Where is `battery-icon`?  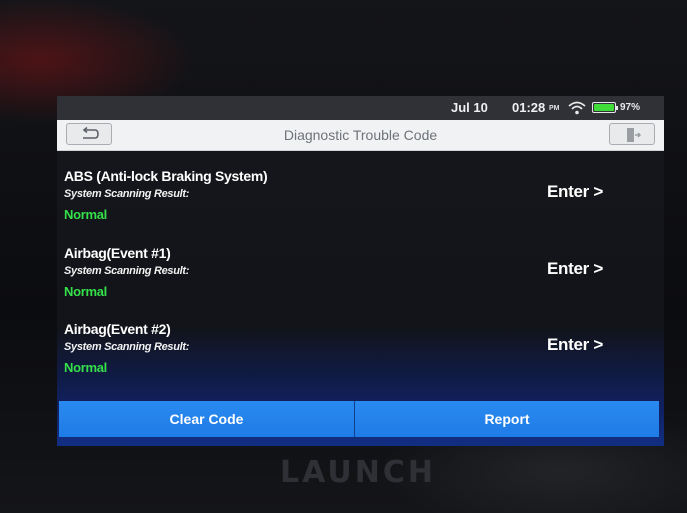 battery-icon is located at coordinates (605, 107).